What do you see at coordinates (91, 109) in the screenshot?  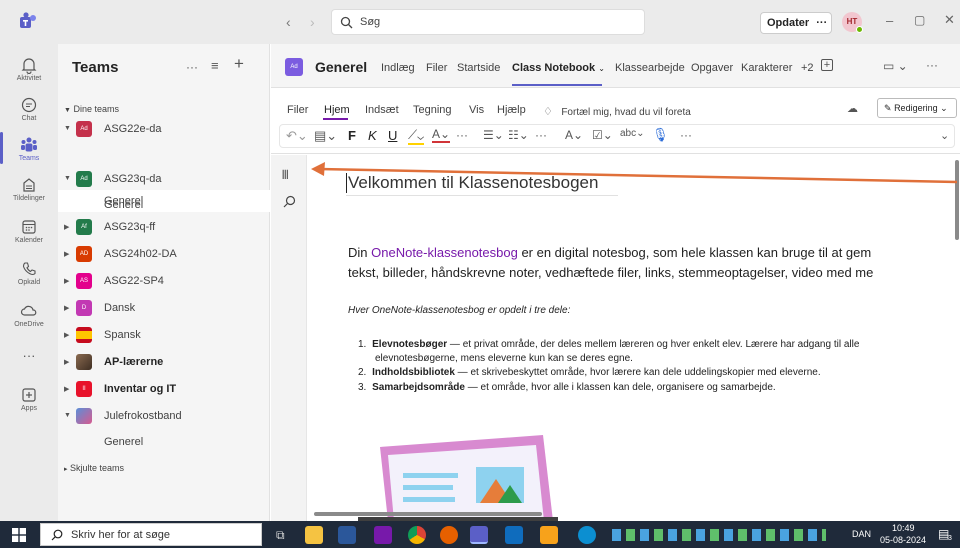 I see `section-dine-teams: ▼ Dine teams` at bounding box center [91, 109].